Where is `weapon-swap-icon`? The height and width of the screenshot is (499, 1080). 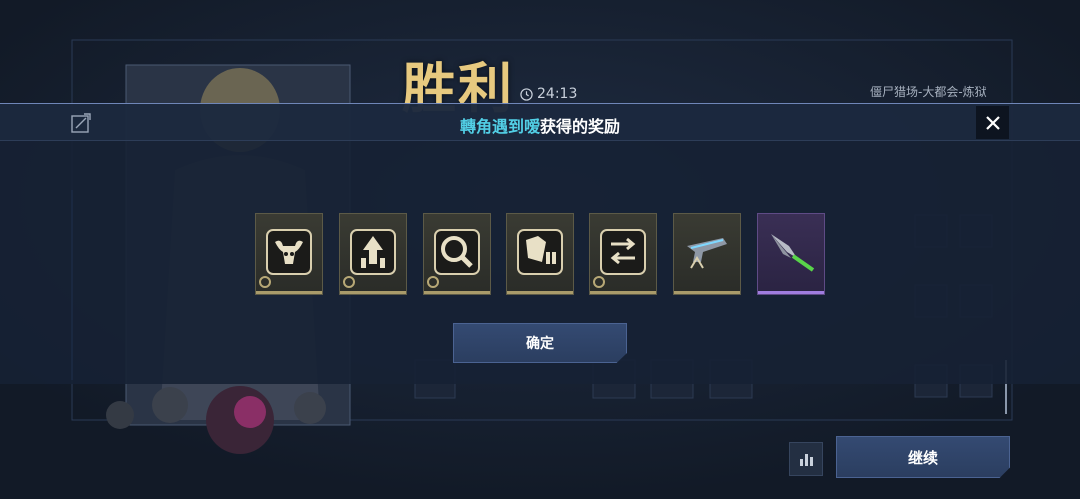
weapon-swap-icon is located at coordinates (623, 252).